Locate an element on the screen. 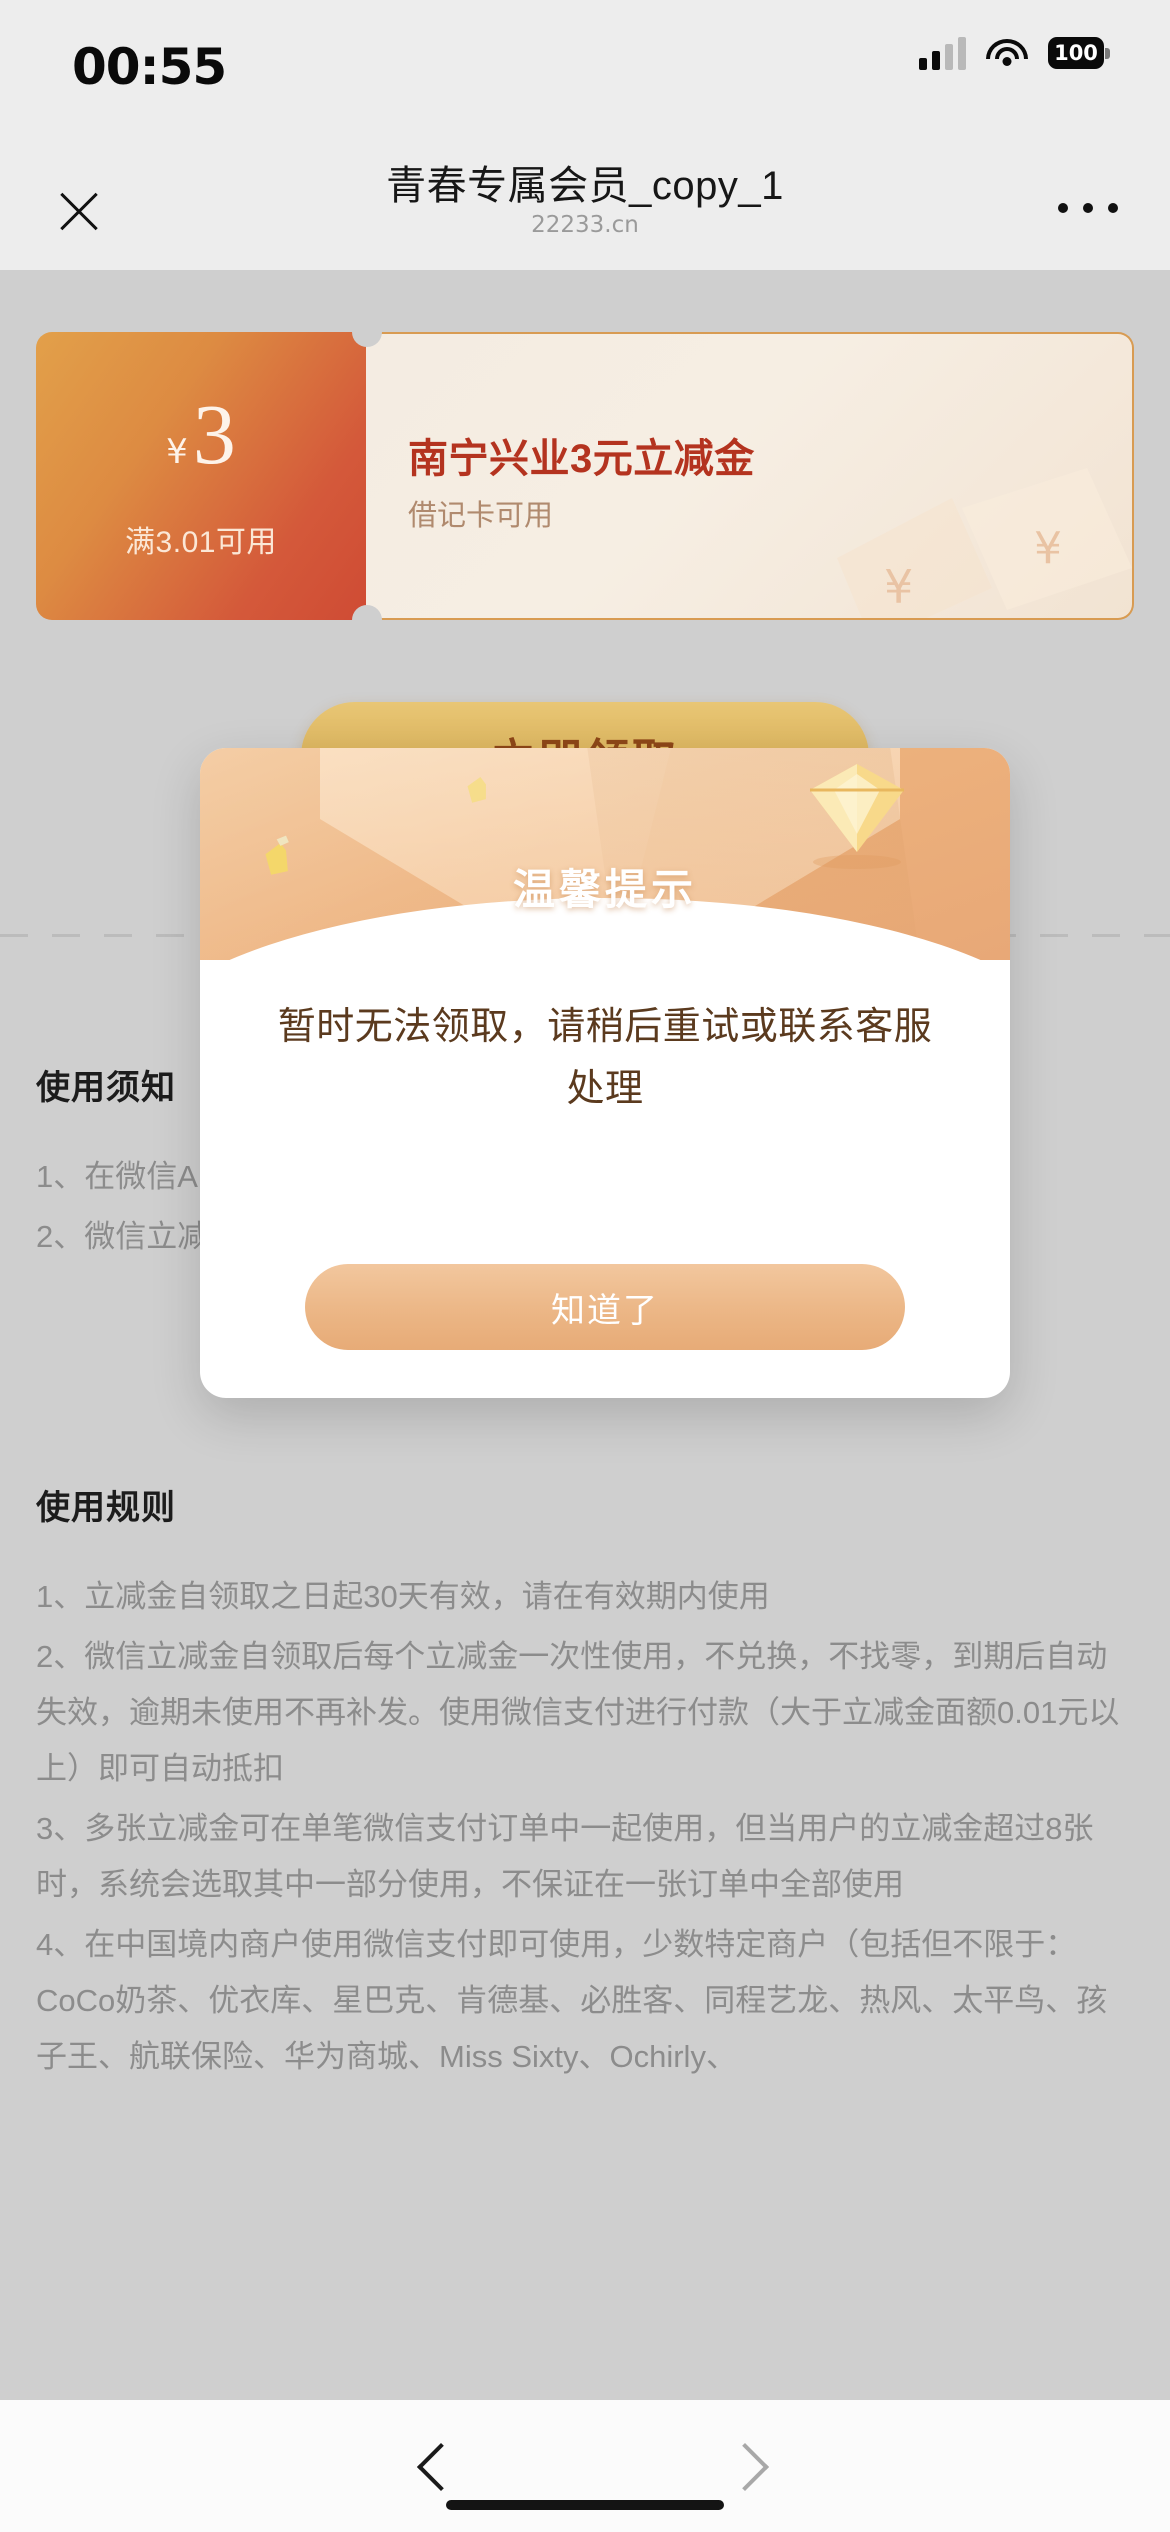 Image resolution: width=1170 pixels, height=2532 pixels. navigation-titles: 青春专属会员_copy_1 22233.cn is located at coordinates (585, 200).